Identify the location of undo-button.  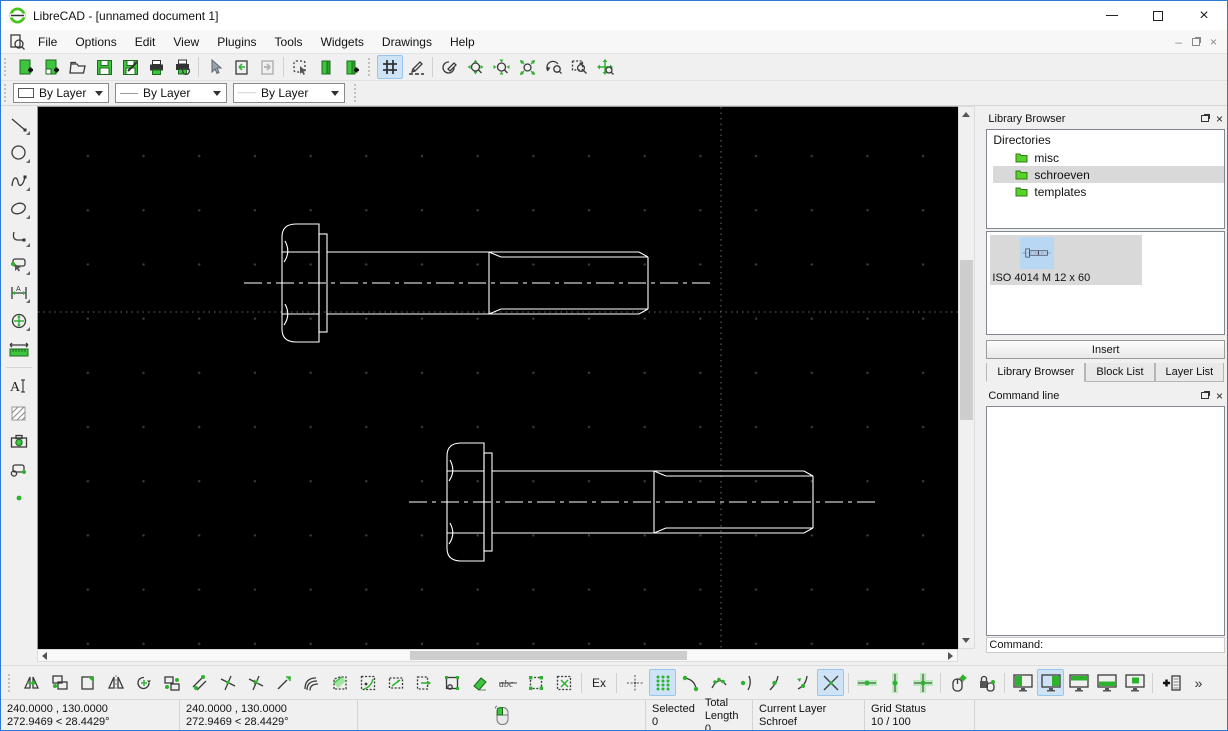
(241, 67).